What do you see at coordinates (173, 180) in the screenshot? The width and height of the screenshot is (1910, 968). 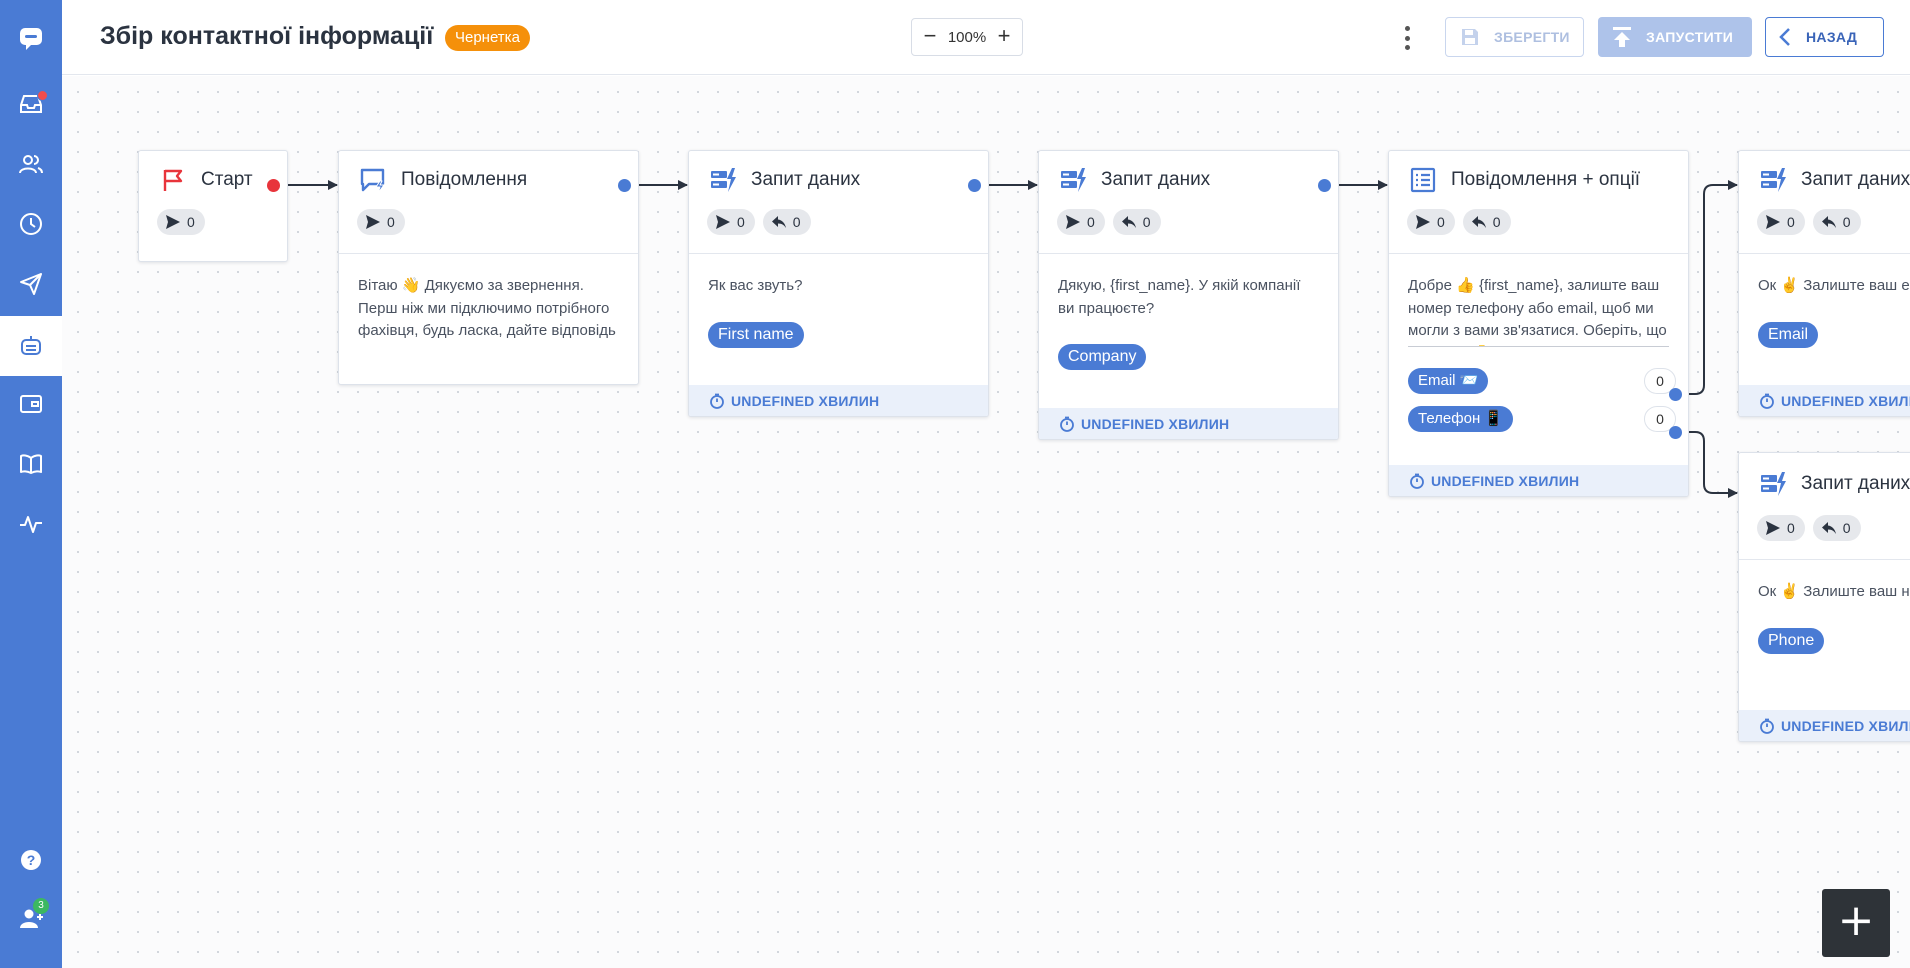 I see `flag-icon` at bounding box center [173, 180].